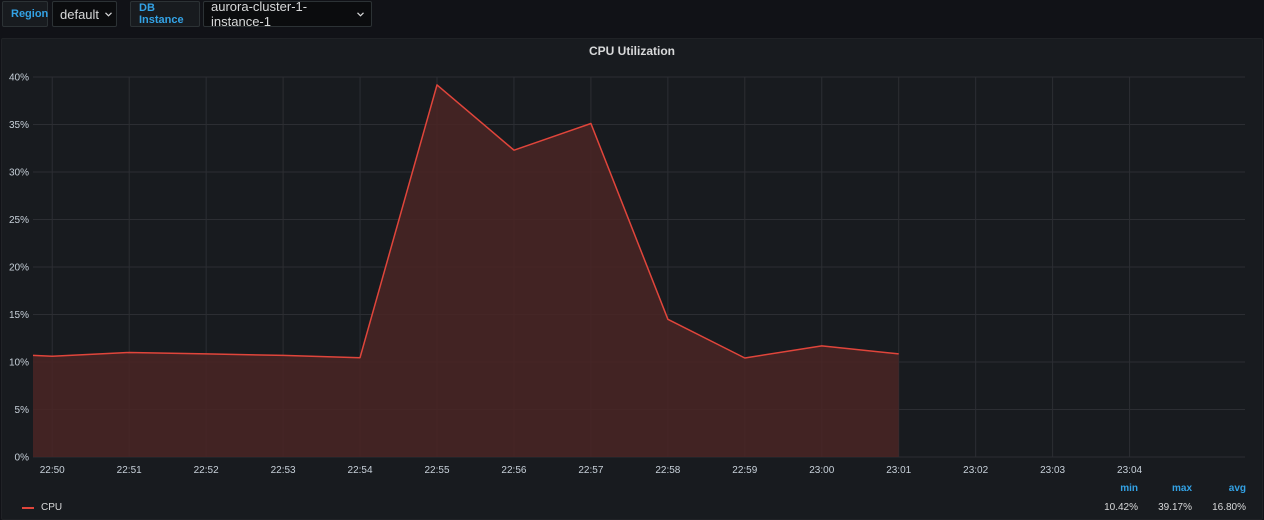  What do you see at coordinates (436, 470) in the screenshot?
I see `x-tick-label: 22:55` at bounding box center [436, 470].